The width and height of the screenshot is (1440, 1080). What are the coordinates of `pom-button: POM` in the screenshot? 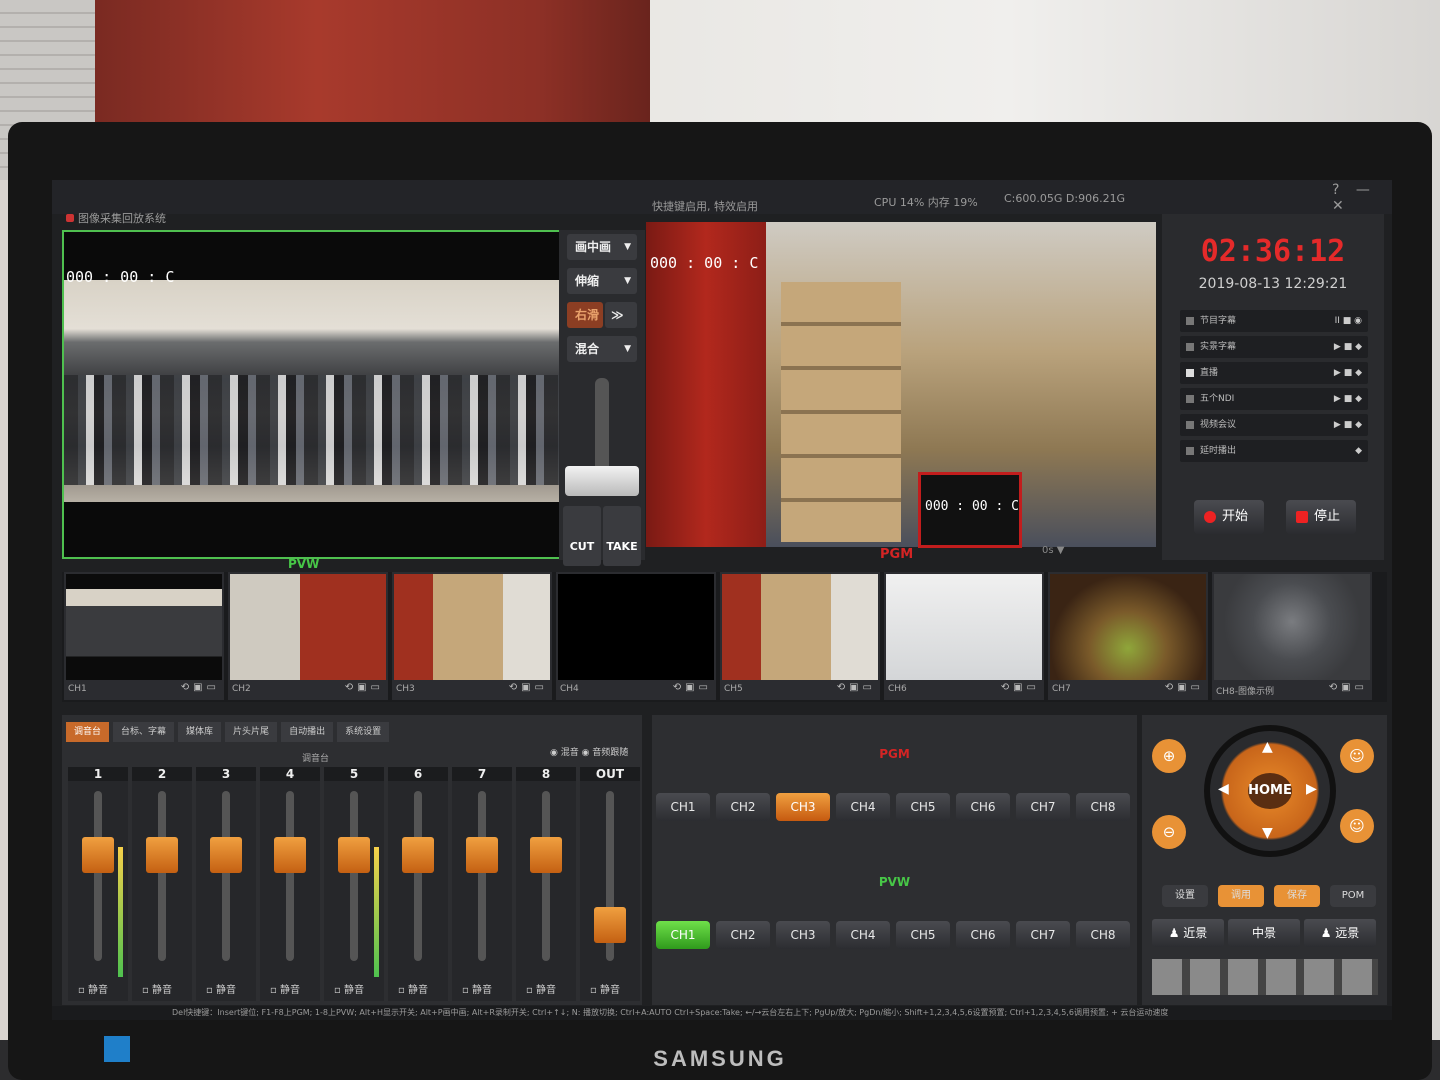 It's located at (1353, 896).